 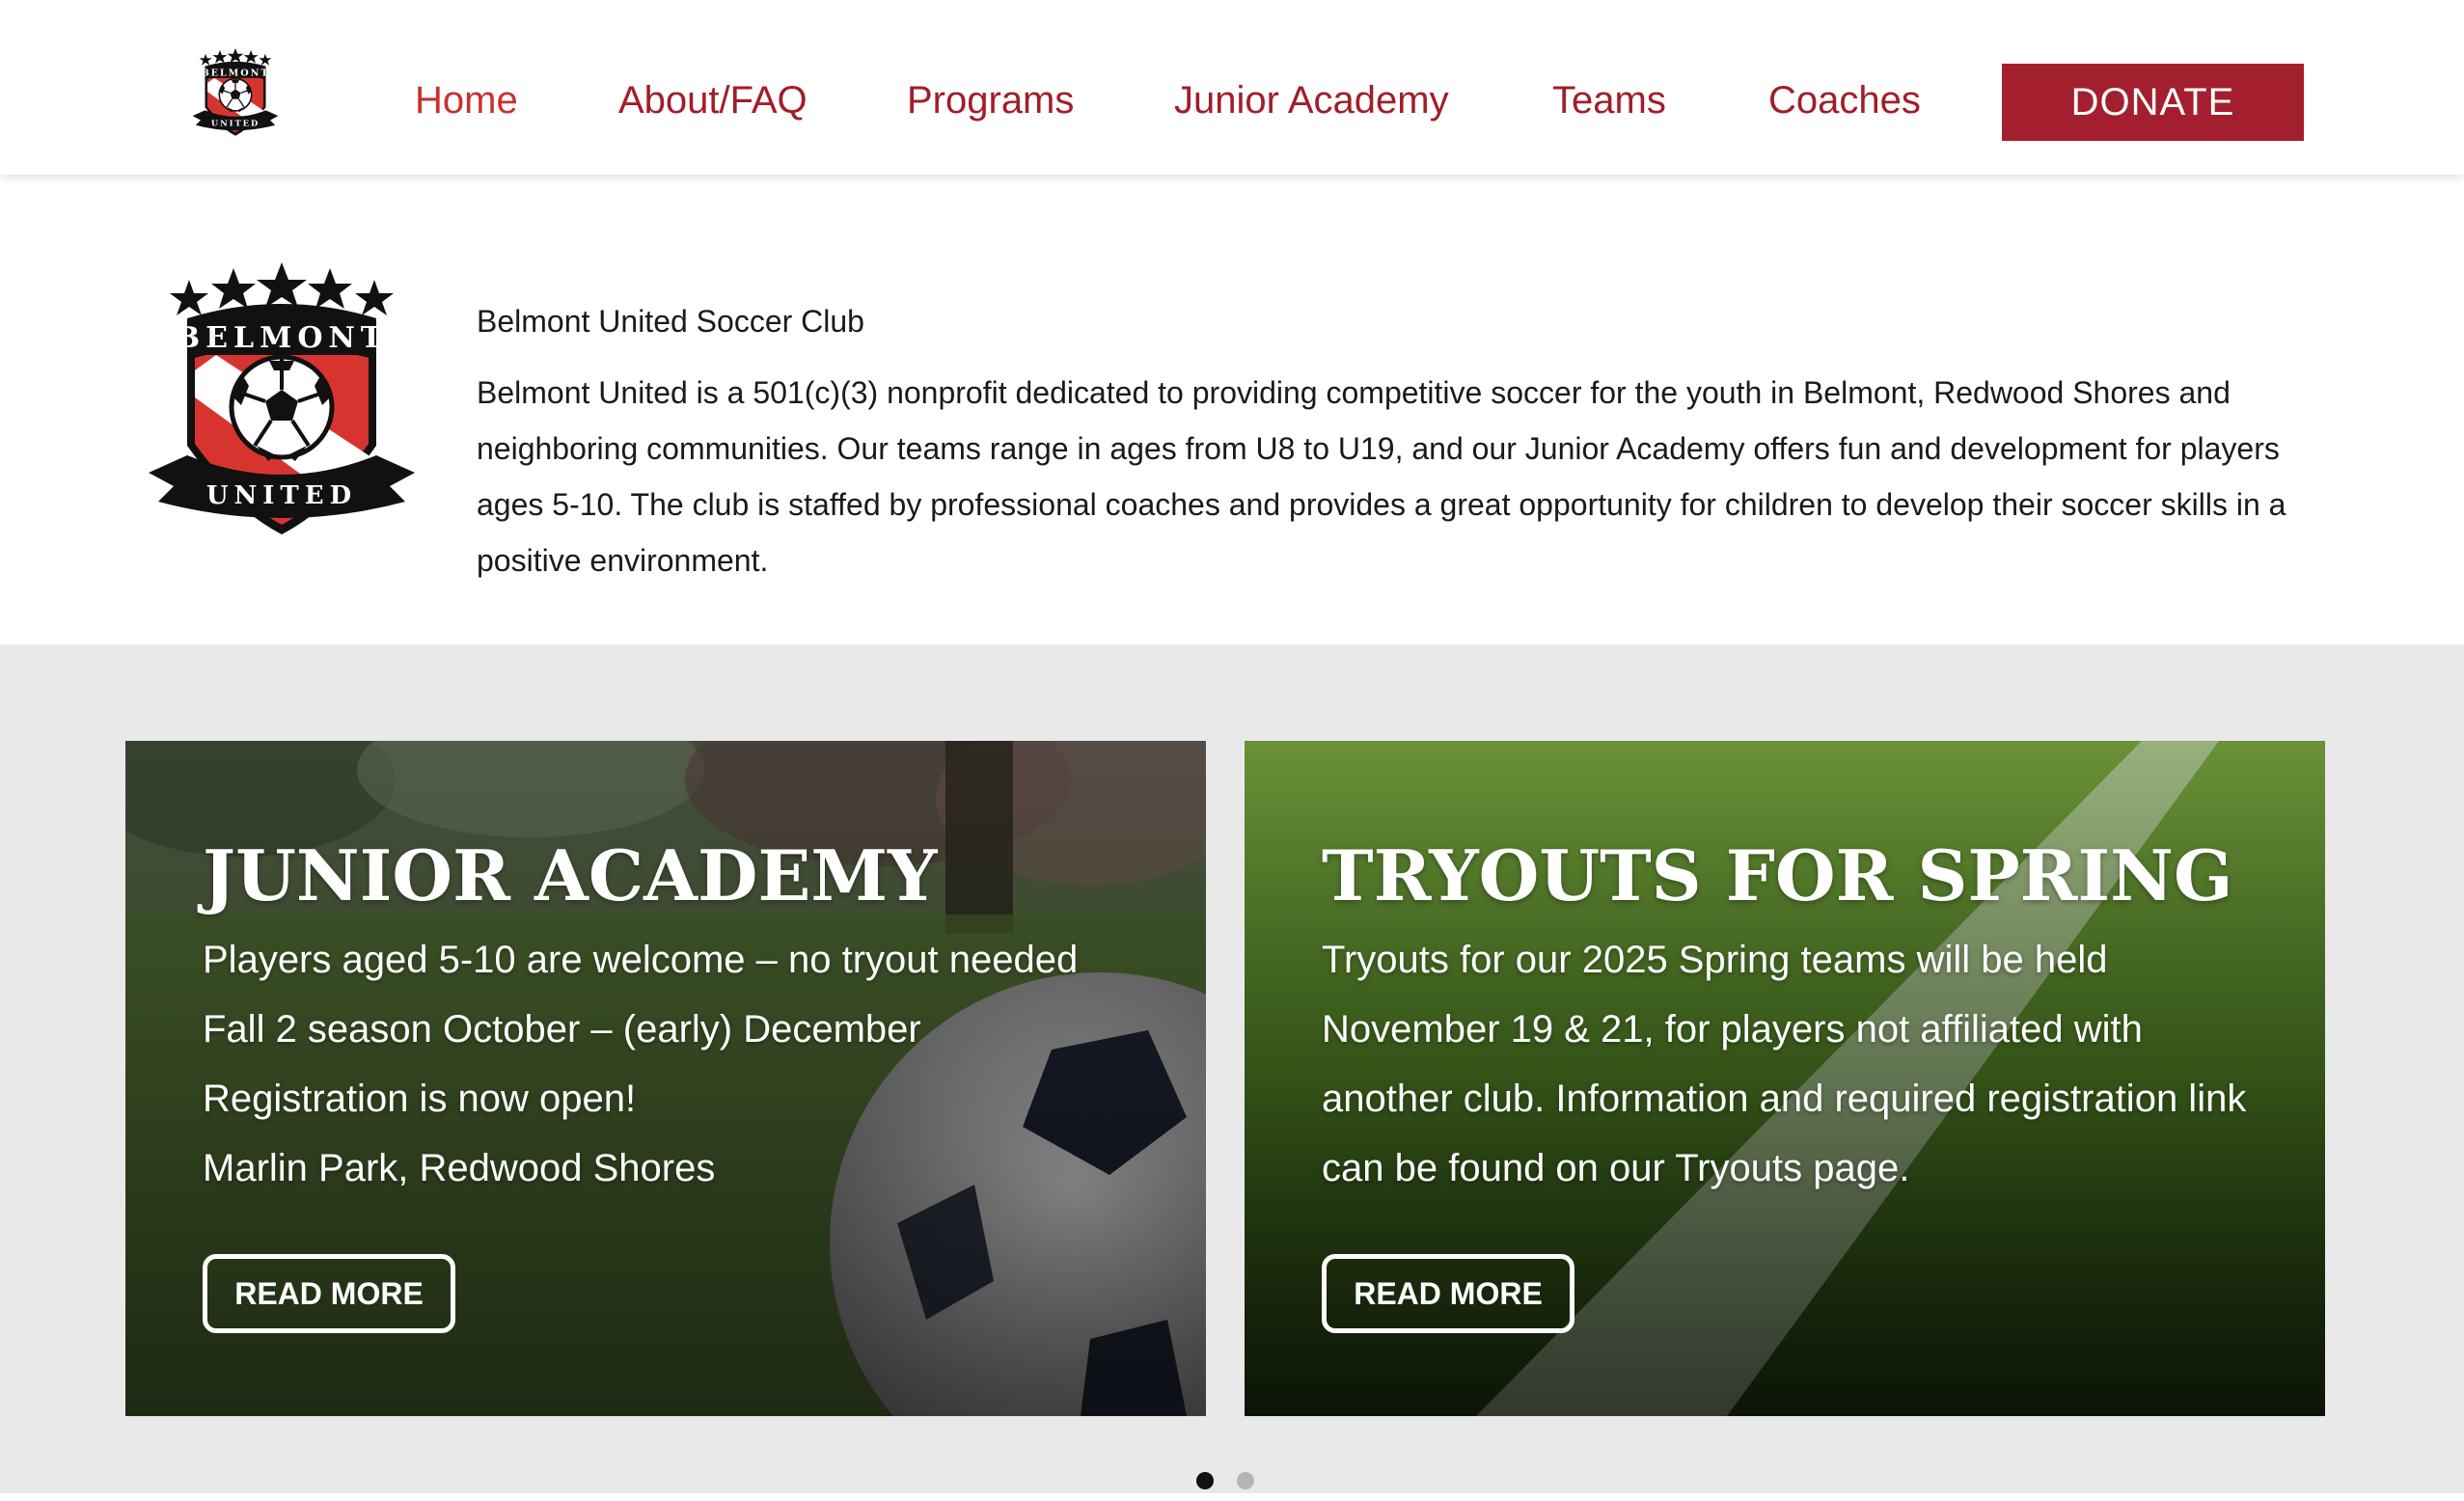 I want to click on donate-button: DONATE, so click(x=2153, y=102).